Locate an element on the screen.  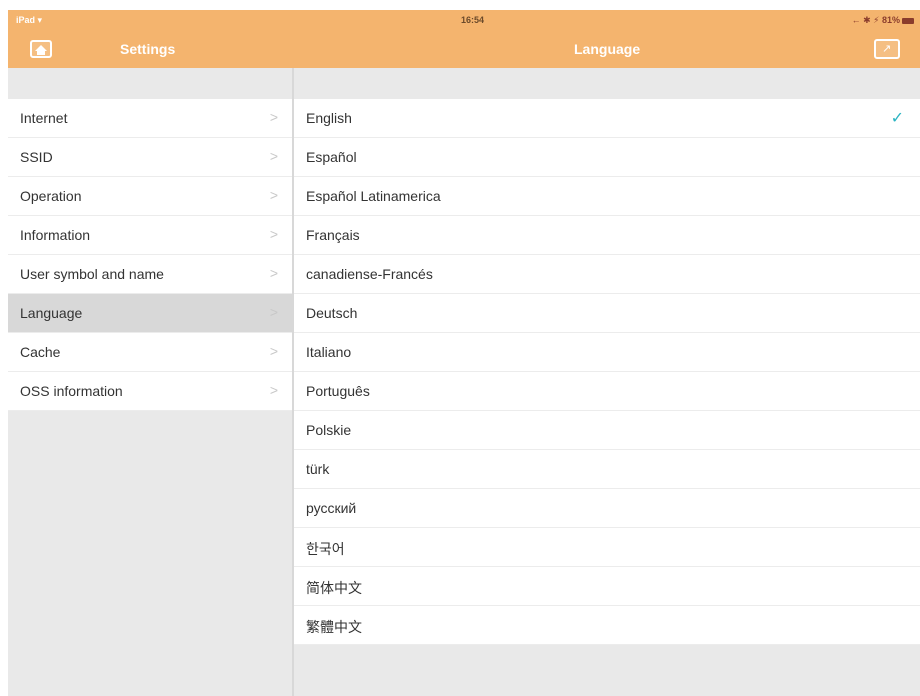
language-option: canadiense-Francés is located at coordinates (607, 274).